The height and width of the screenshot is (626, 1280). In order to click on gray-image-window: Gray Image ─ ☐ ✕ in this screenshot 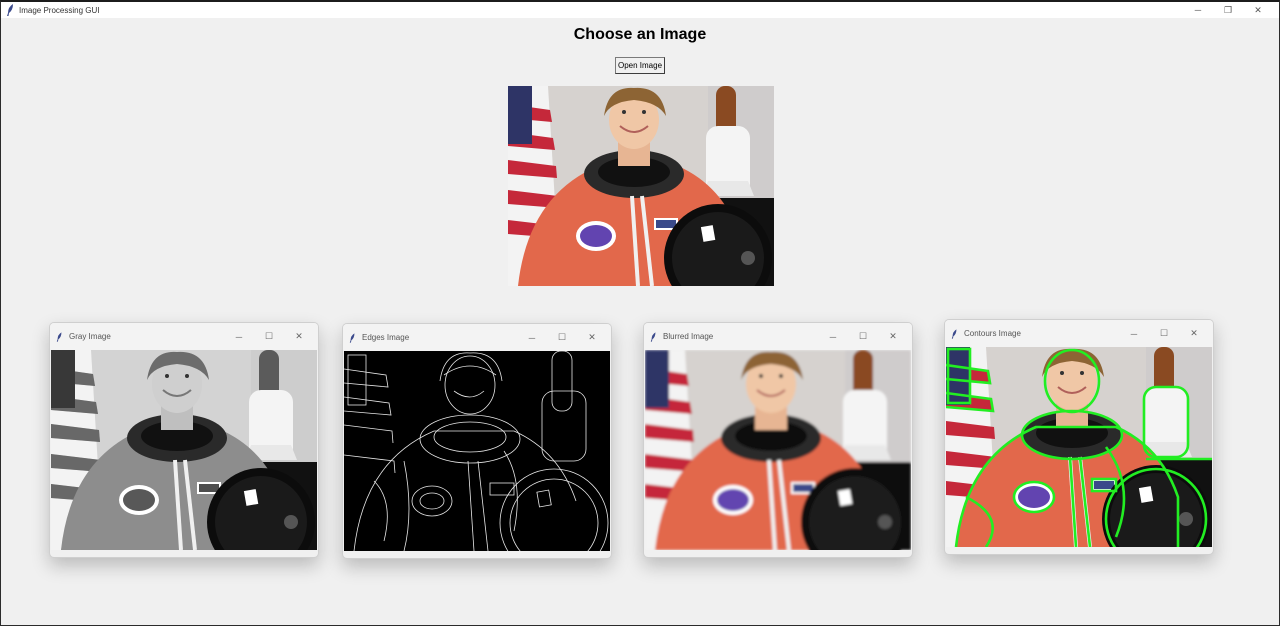, I will do `click(184, 440)`.